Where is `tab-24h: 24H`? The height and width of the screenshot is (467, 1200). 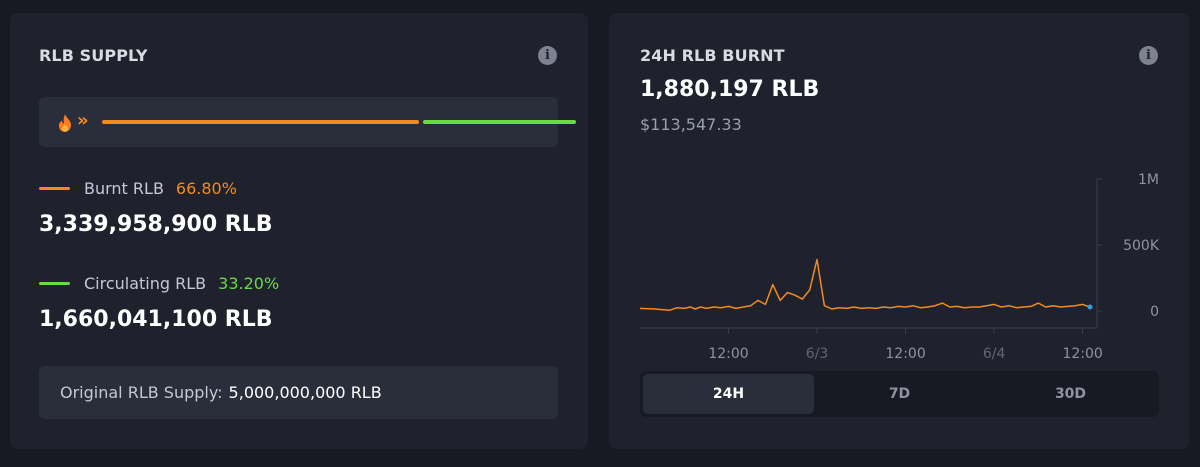
tab-24h: 24H is located at coordinates (728, 394).